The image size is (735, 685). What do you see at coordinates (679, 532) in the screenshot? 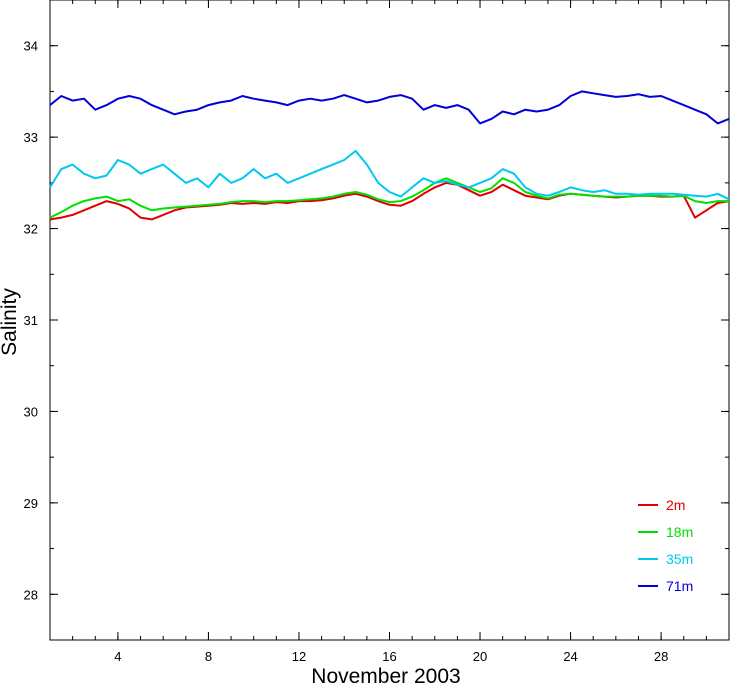
I see `legend-label-18m: 18m` at bounding box center [679, 532].